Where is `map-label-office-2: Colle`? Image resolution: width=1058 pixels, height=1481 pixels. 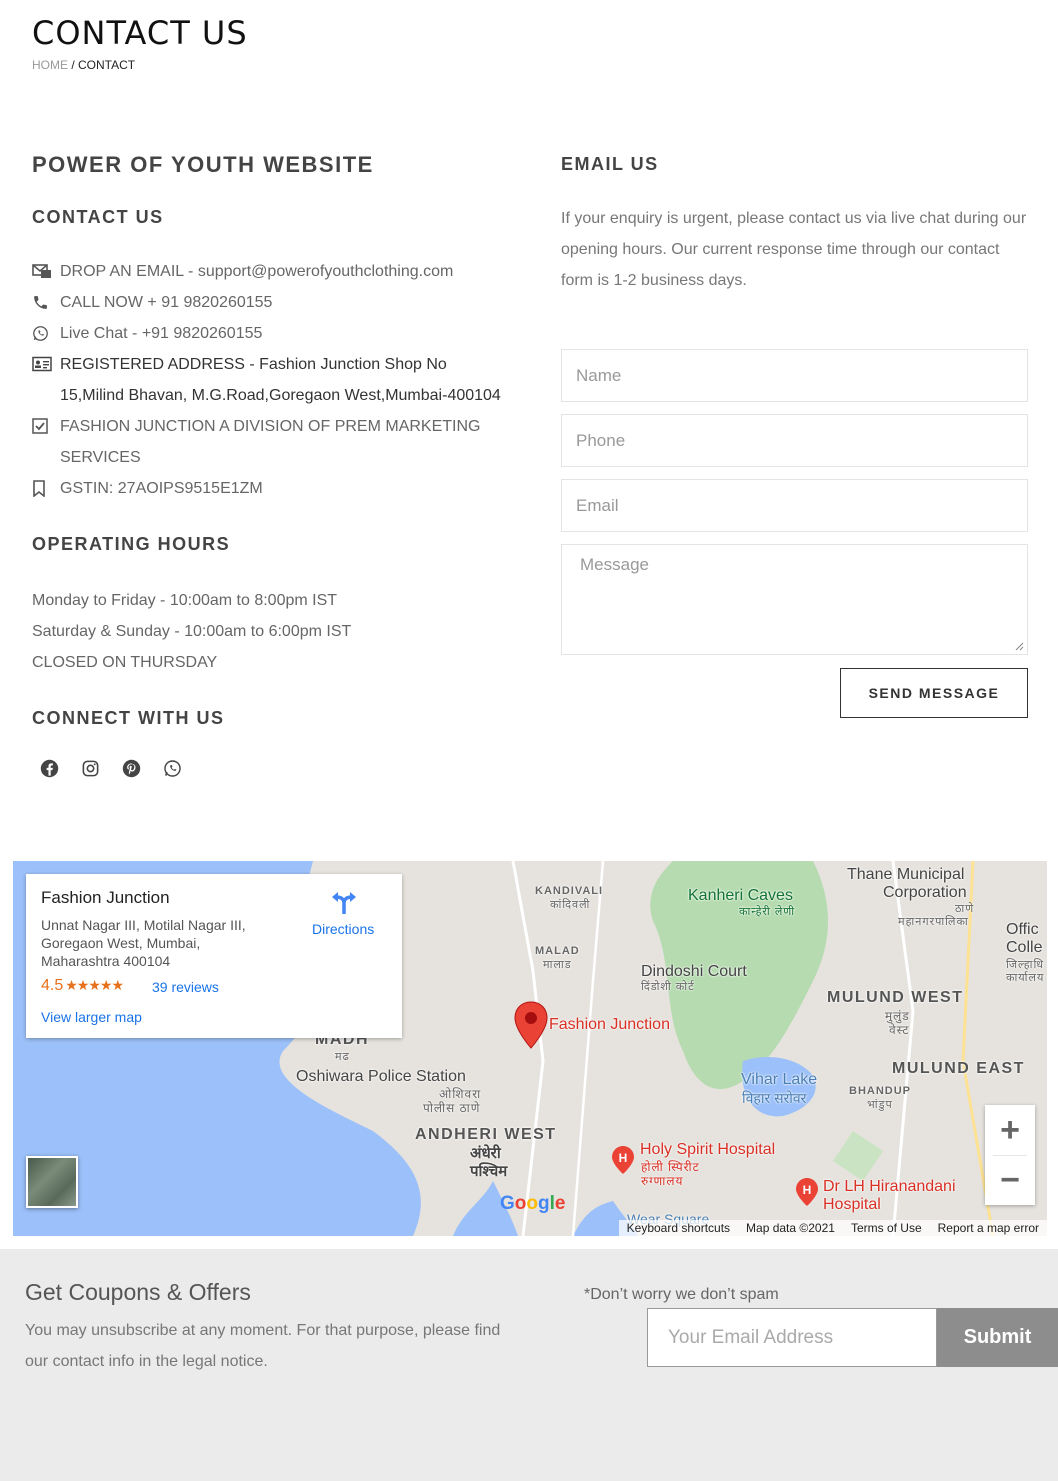
map-label-office-2: Colle is located at coordinates (1024, 947).